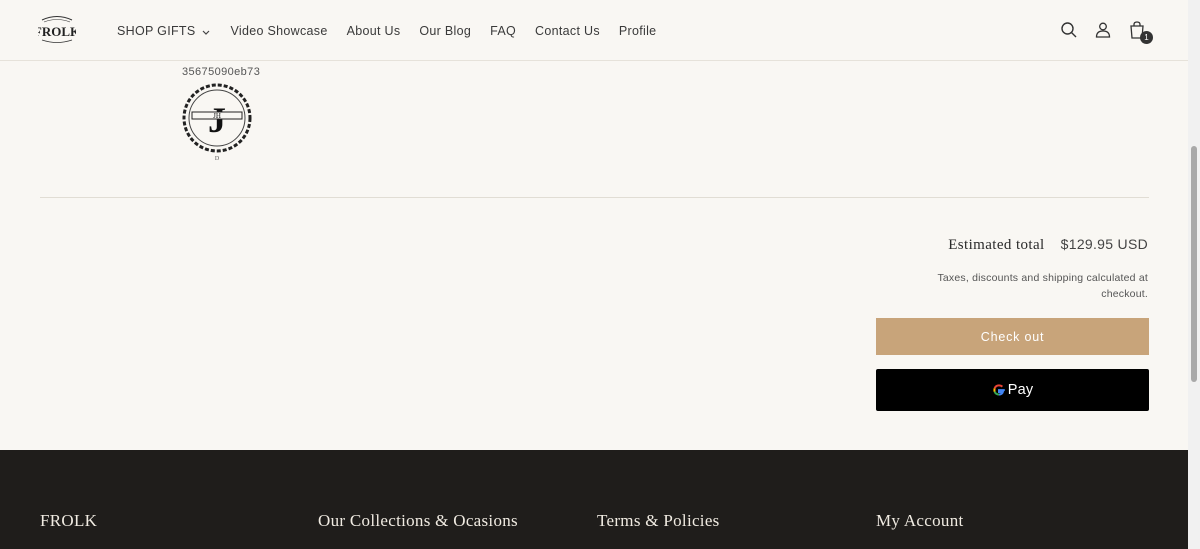 The height and width of the screenshot is (549, 1200). I want to click on estimated-total-row: Estimated total $129.95 USD, so click(1048, 245).